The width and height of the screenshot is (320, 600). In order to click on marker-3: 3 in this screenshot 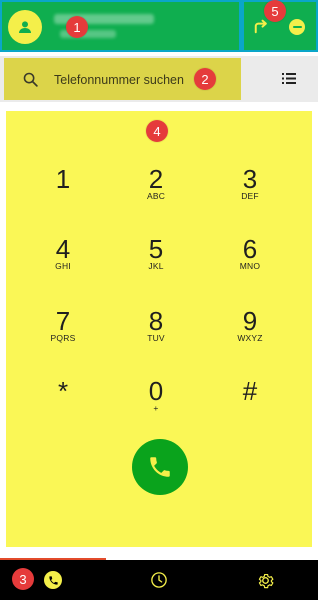, I will do `click(23, 579)`.